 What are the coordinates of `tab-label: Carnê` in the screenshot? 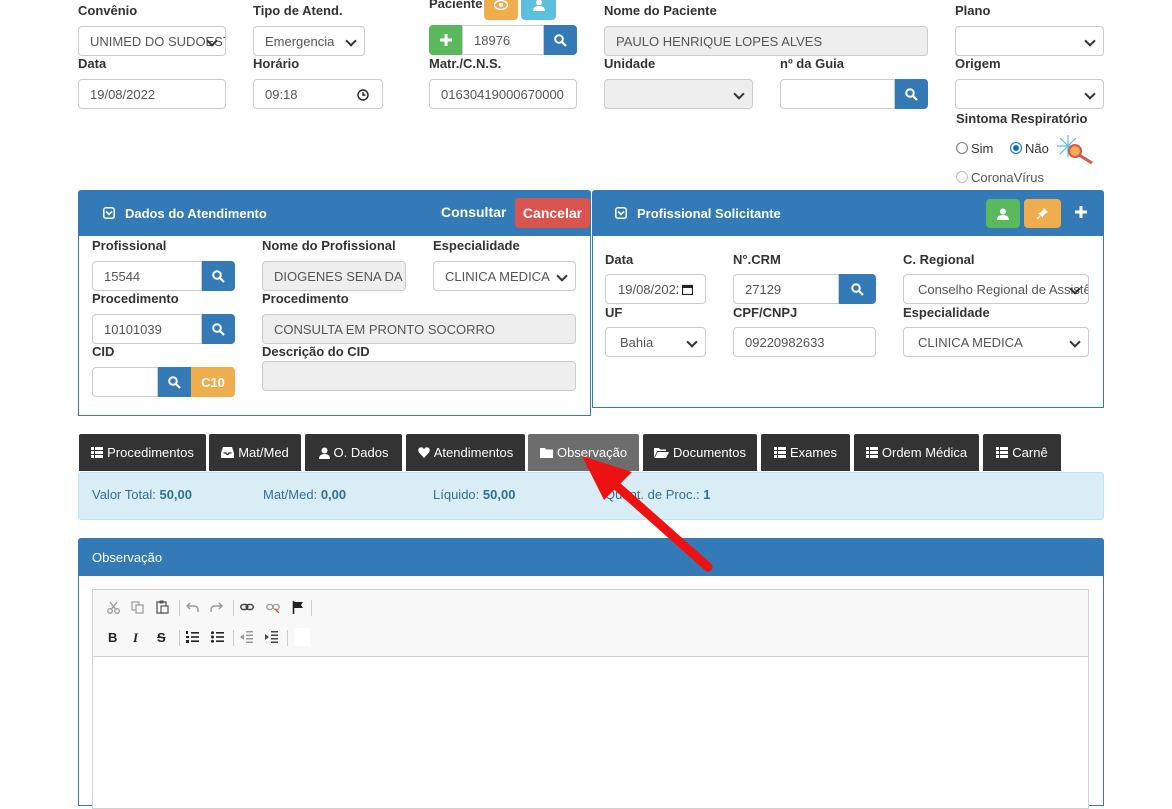 It's located at (1030, 452).